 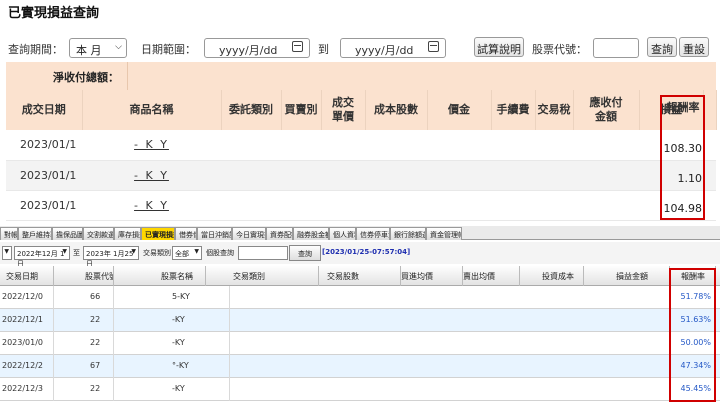 I want to click on col-header: 賣出均價, so click(x=491, y=276).